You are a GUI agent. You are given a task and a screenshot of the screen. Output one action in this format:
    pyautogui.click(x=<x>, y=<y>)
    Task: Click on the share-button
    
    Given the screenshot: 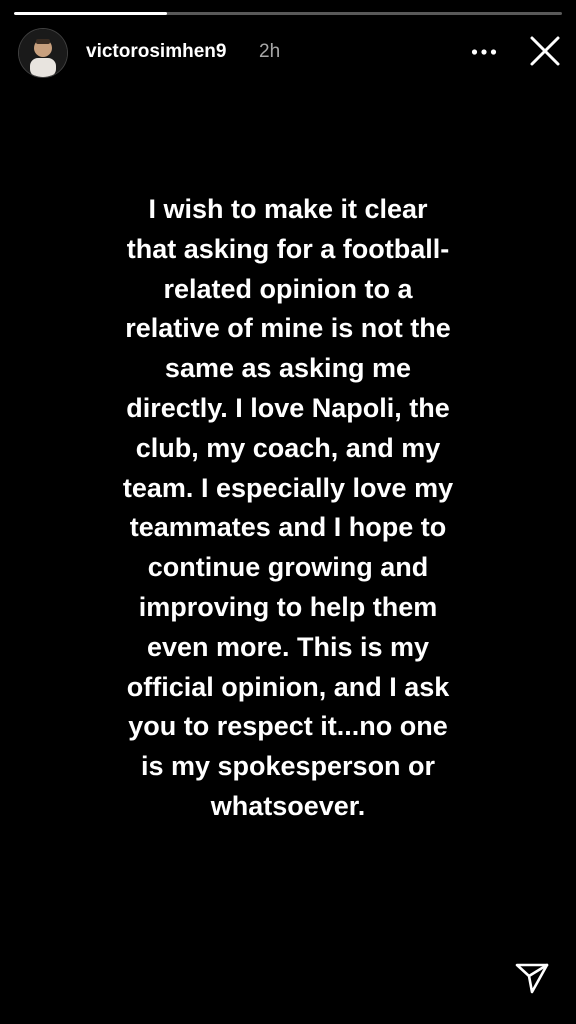 What is the action you would take?
    pyautogui.click(x=532, y=978)
    